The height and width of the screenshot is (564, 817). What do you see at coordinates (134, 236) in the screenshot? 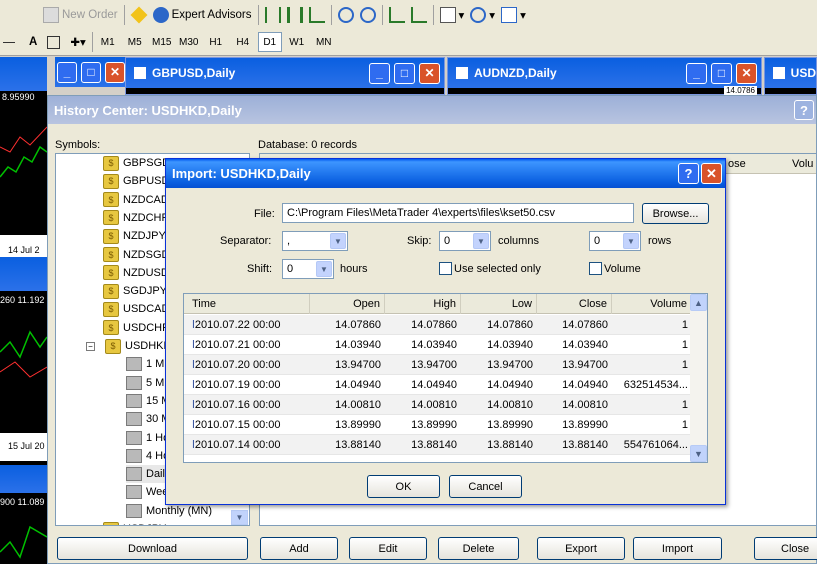
I see `tree-symbol-item: $ NZDJPY` at bounding box center [134, 236].